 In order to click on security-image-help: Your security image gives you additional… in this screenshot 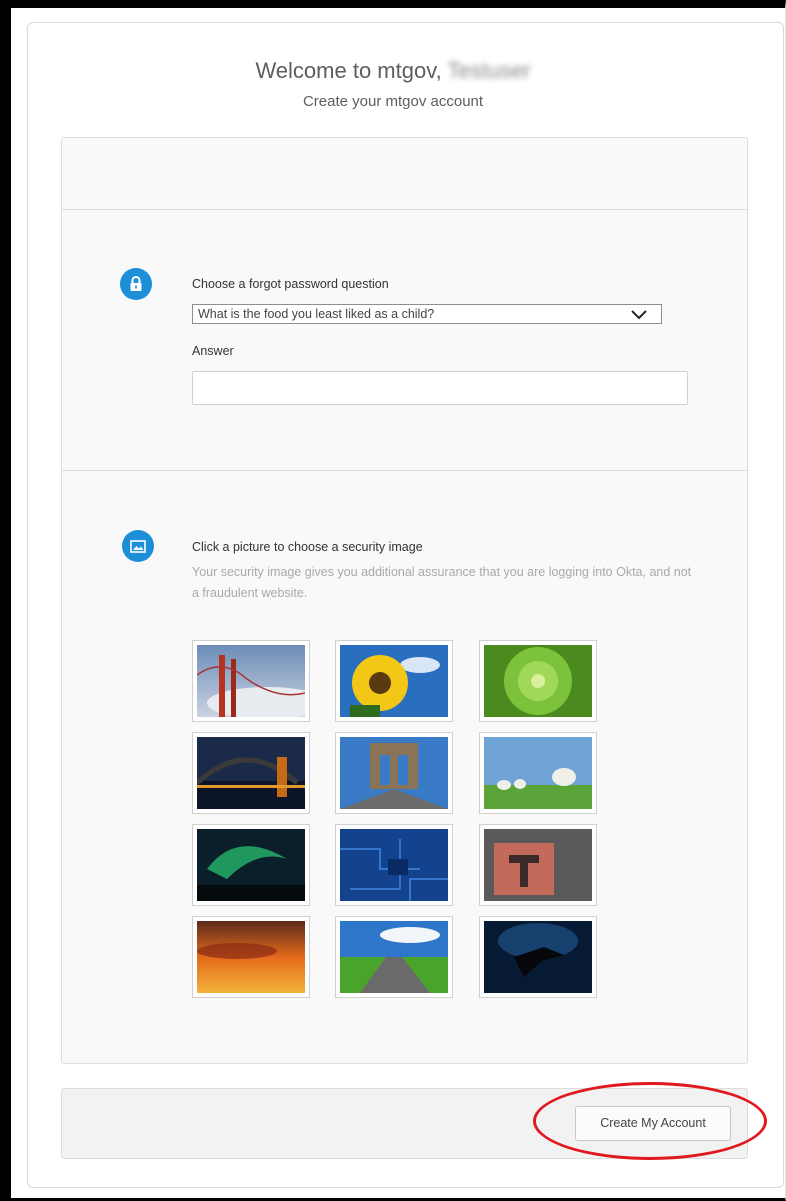, I will do `click(442, 582)`.